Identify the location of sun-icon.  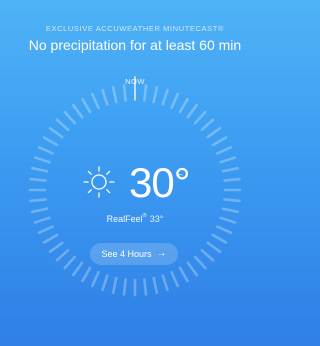
(99, 182).